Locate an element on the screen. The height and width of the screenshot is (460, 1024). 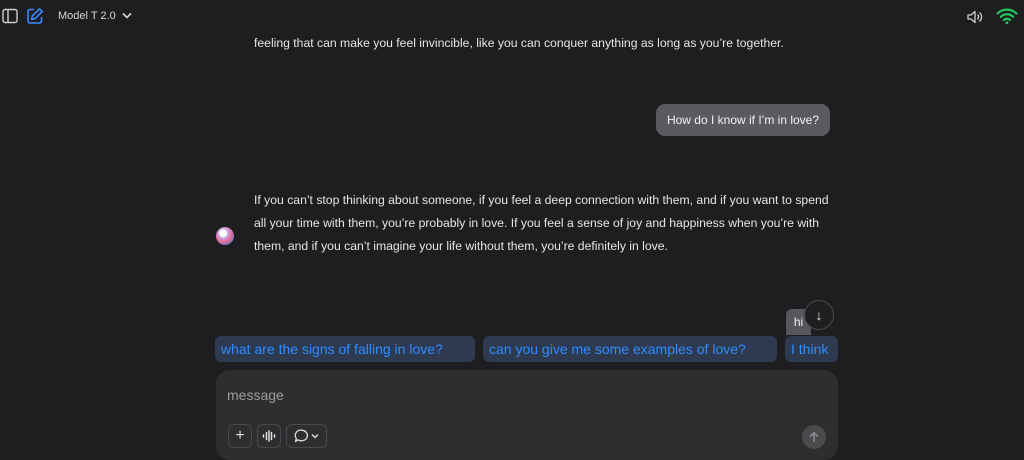
suggestion-chip: can you give me some examples of love? is located at coordinates (630, 349).